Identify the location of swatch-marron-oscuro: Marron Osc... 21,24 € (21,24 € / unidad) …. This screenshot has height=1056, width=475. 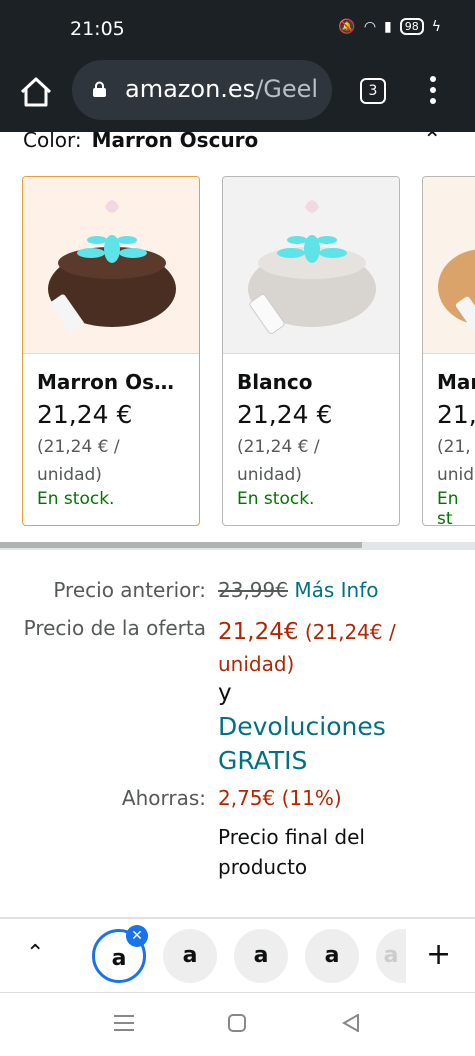
(111, 351).